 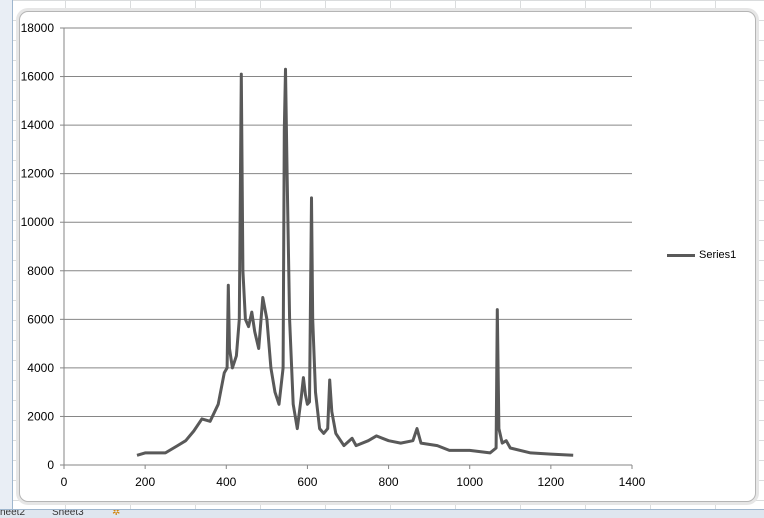 I want to click on y-tick-label: 18000, so click(x=38, y=28).